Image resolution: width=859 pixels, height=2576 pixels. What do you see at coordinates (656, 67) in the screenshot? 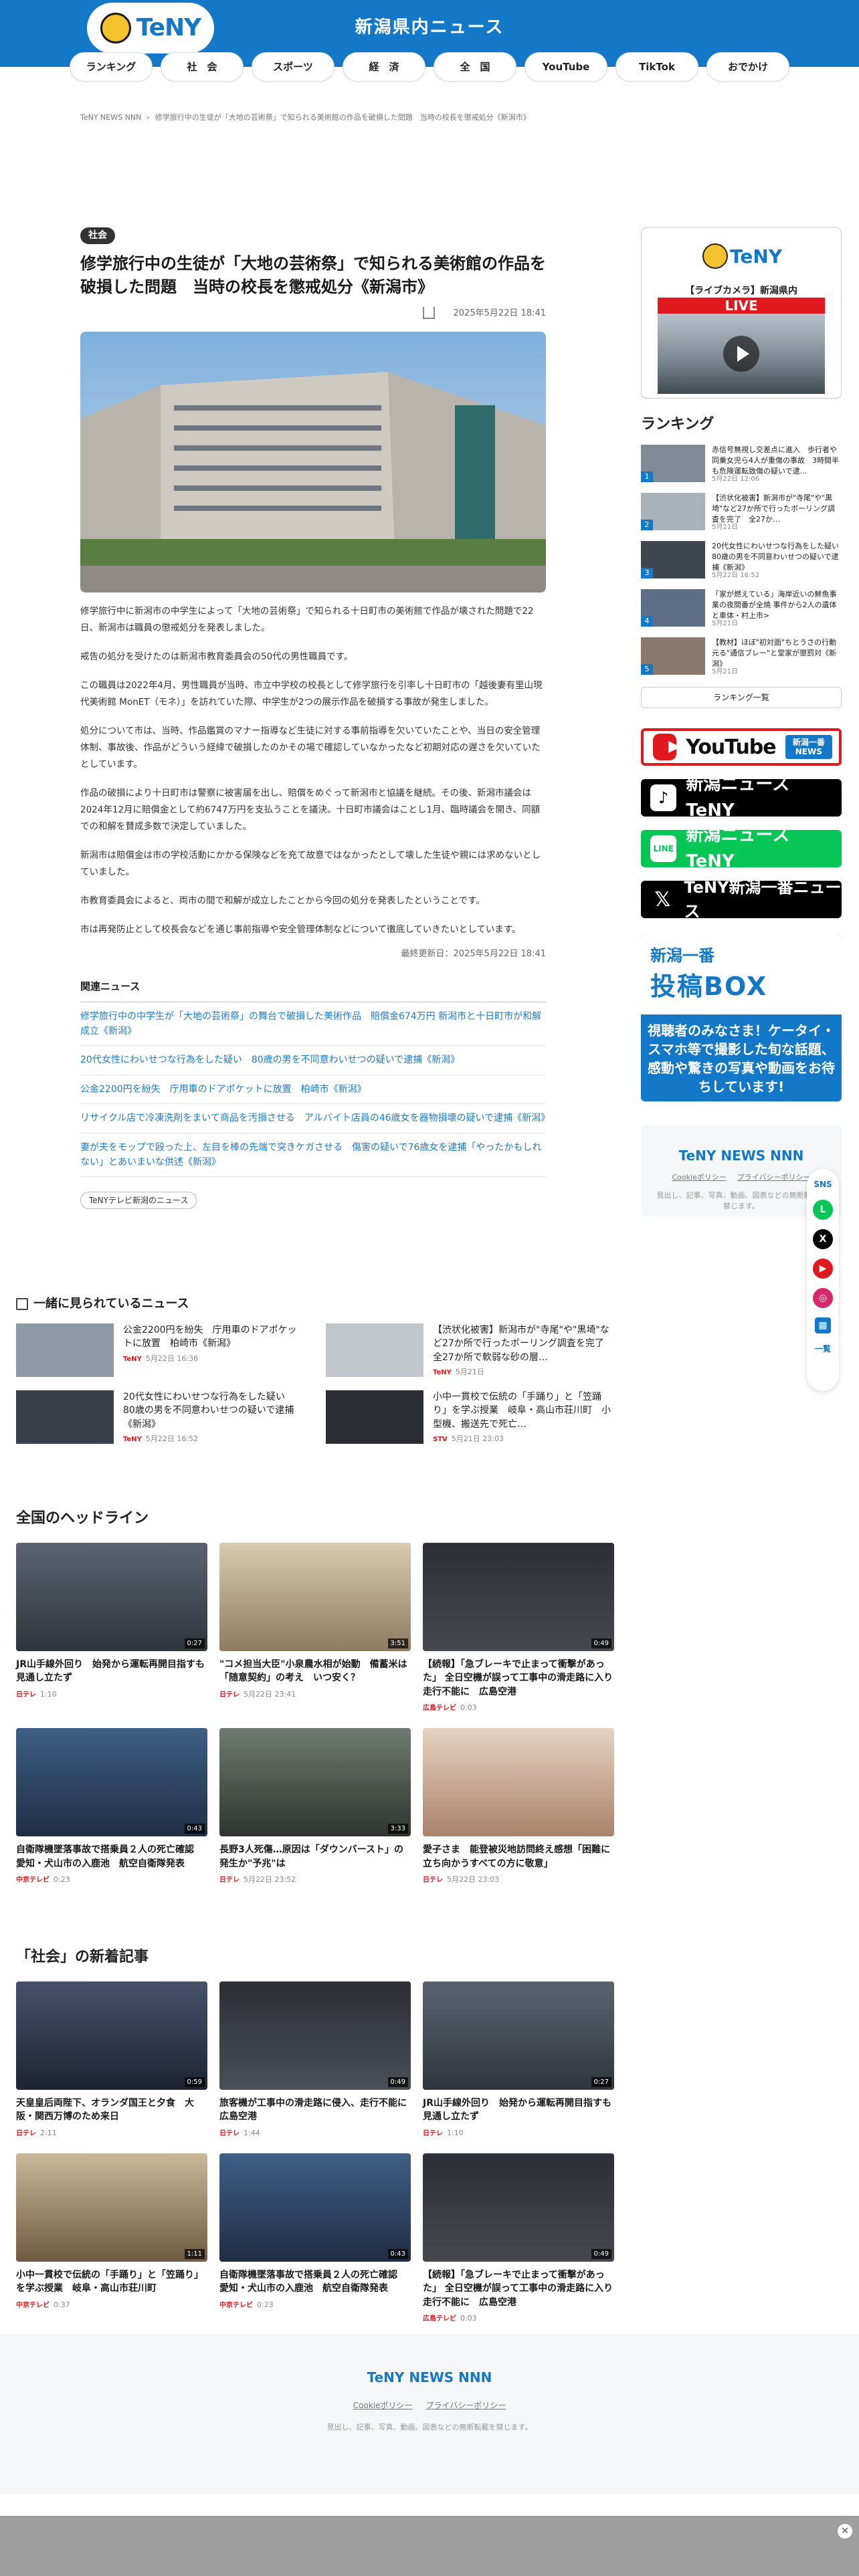
I see `nav-tiktok: TikTok` at bounding box center [656, 67].